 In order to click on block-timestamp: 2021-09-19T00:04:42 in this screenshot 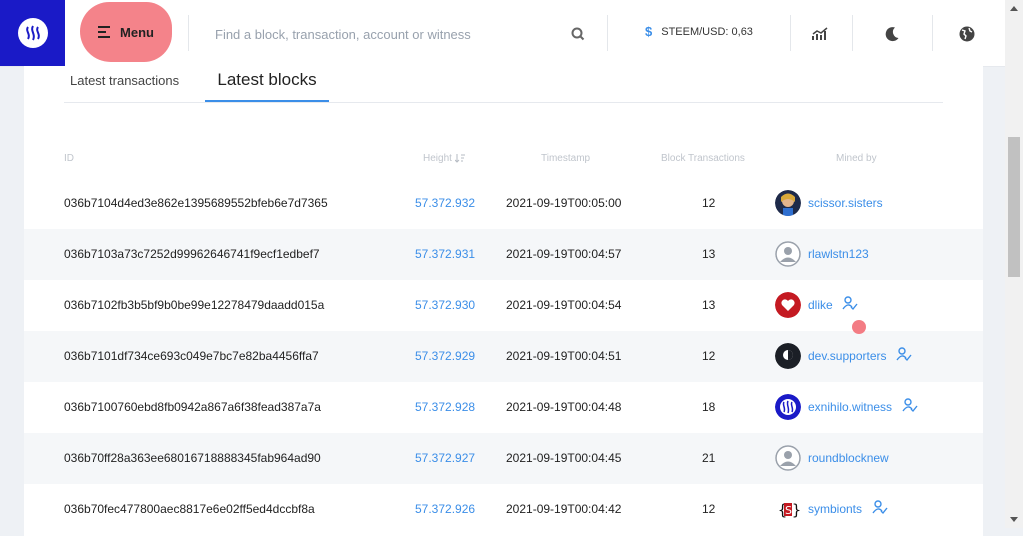, I will do `click(564, 509)`.